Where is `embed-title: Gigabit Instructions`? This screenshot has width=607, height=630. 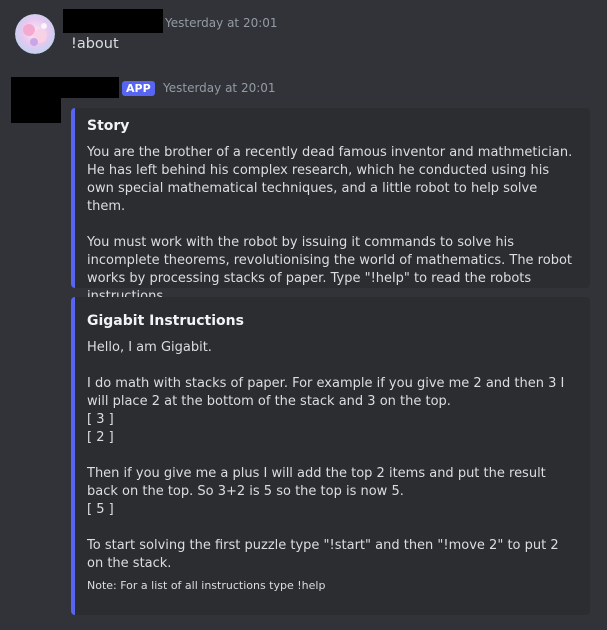 embed-title: Gigabit Instructions is located at coordinates (165, 321).